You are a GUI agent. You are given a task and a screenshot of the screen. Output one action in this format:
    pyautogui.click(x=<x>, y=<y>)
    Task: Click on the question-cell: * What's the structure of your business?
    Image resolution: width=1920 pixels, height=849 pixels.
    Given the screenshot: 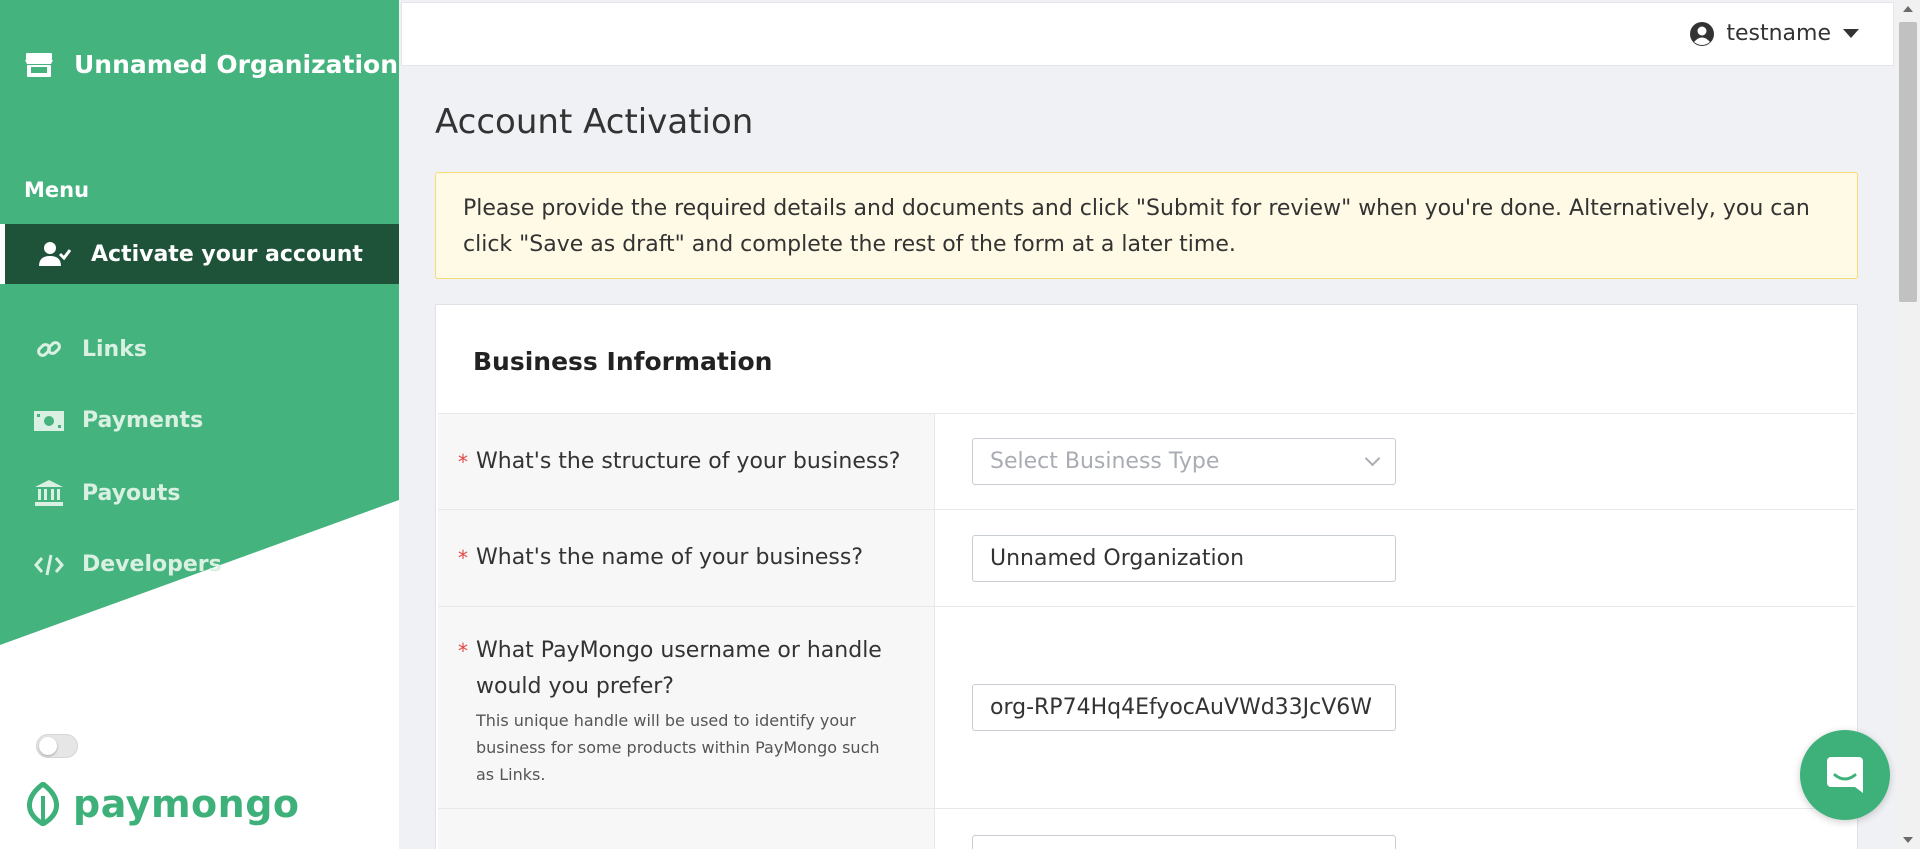 What is the action you would take?
    pyautogui.click(x=686, y=461)
    